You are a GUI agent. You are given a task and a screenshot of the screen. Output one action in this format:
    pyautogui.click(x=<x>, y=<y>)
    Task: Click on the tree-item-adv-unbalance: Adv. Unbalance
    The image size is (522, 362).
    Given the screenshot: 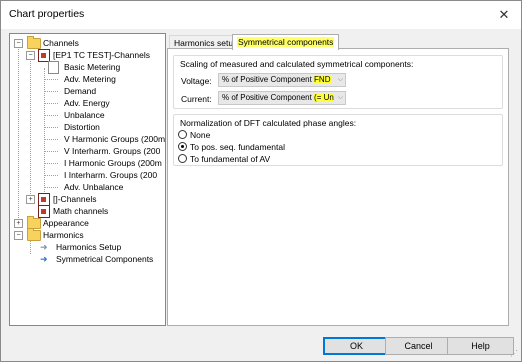 What is the action you would take?
    pyautogui.click(x=103, y=187)
    